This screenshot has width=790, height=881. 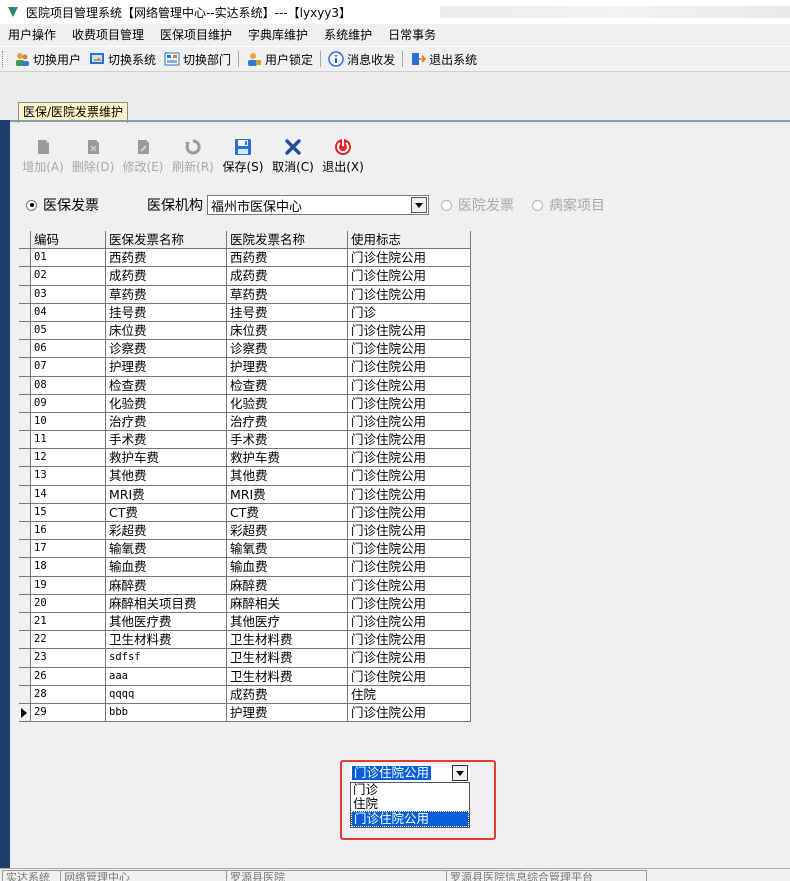 I want to click on switch-dept-button: 切换部门, so click(x=197, y=59).